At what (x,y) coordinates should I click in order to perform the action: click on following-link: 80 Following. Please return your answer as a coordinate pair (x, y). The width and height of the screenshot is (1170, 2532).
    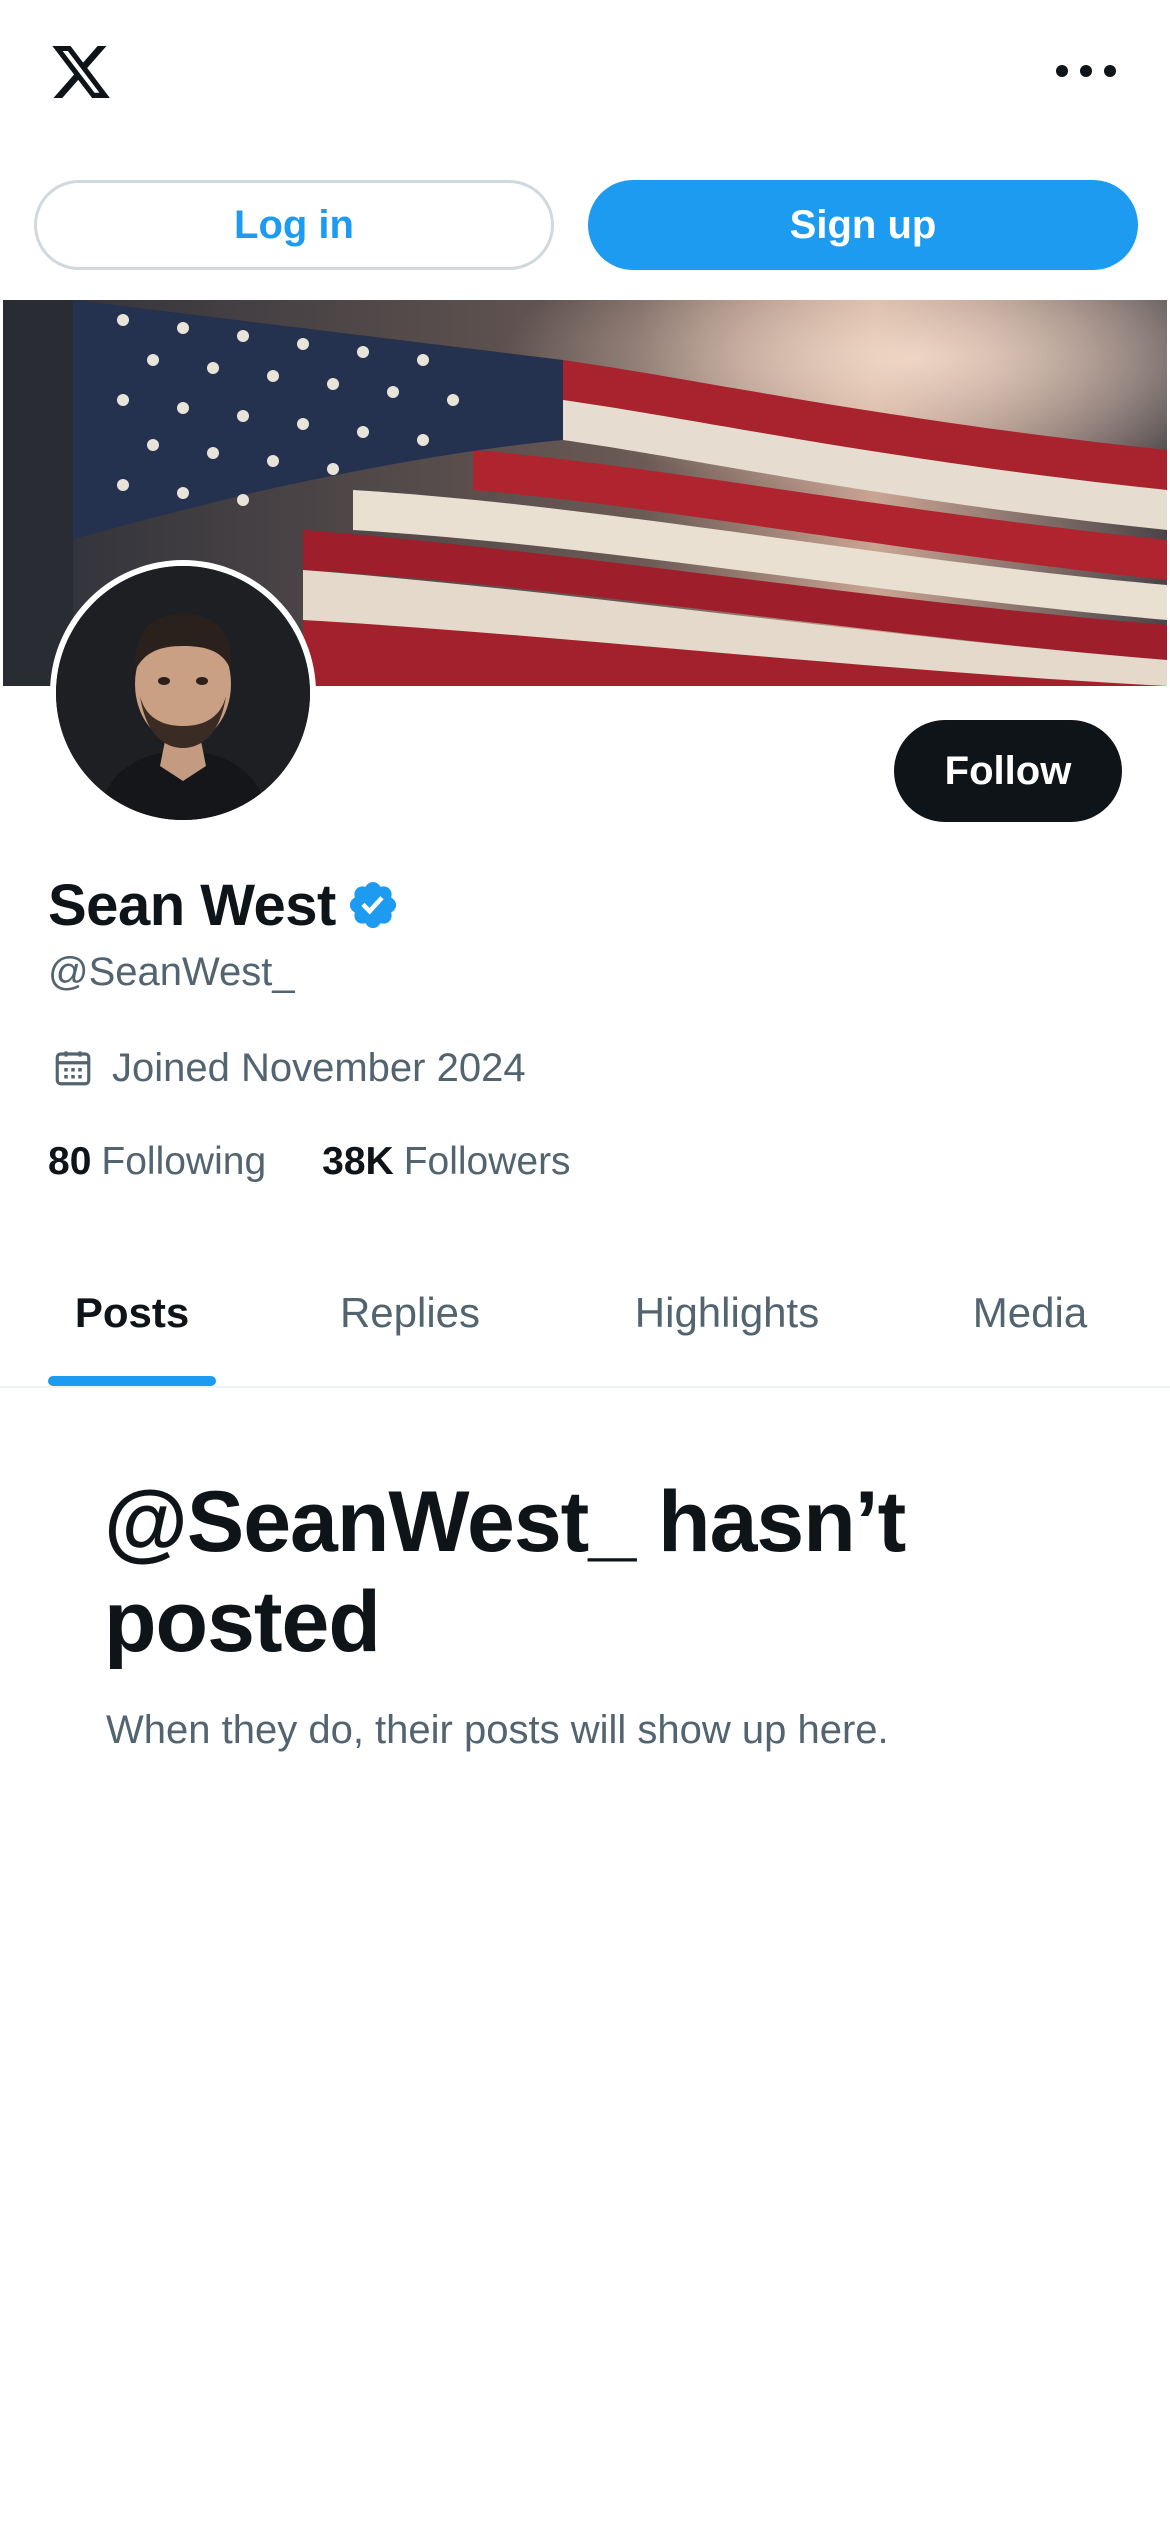
    Looking at the image, I should click on (157, 1162).